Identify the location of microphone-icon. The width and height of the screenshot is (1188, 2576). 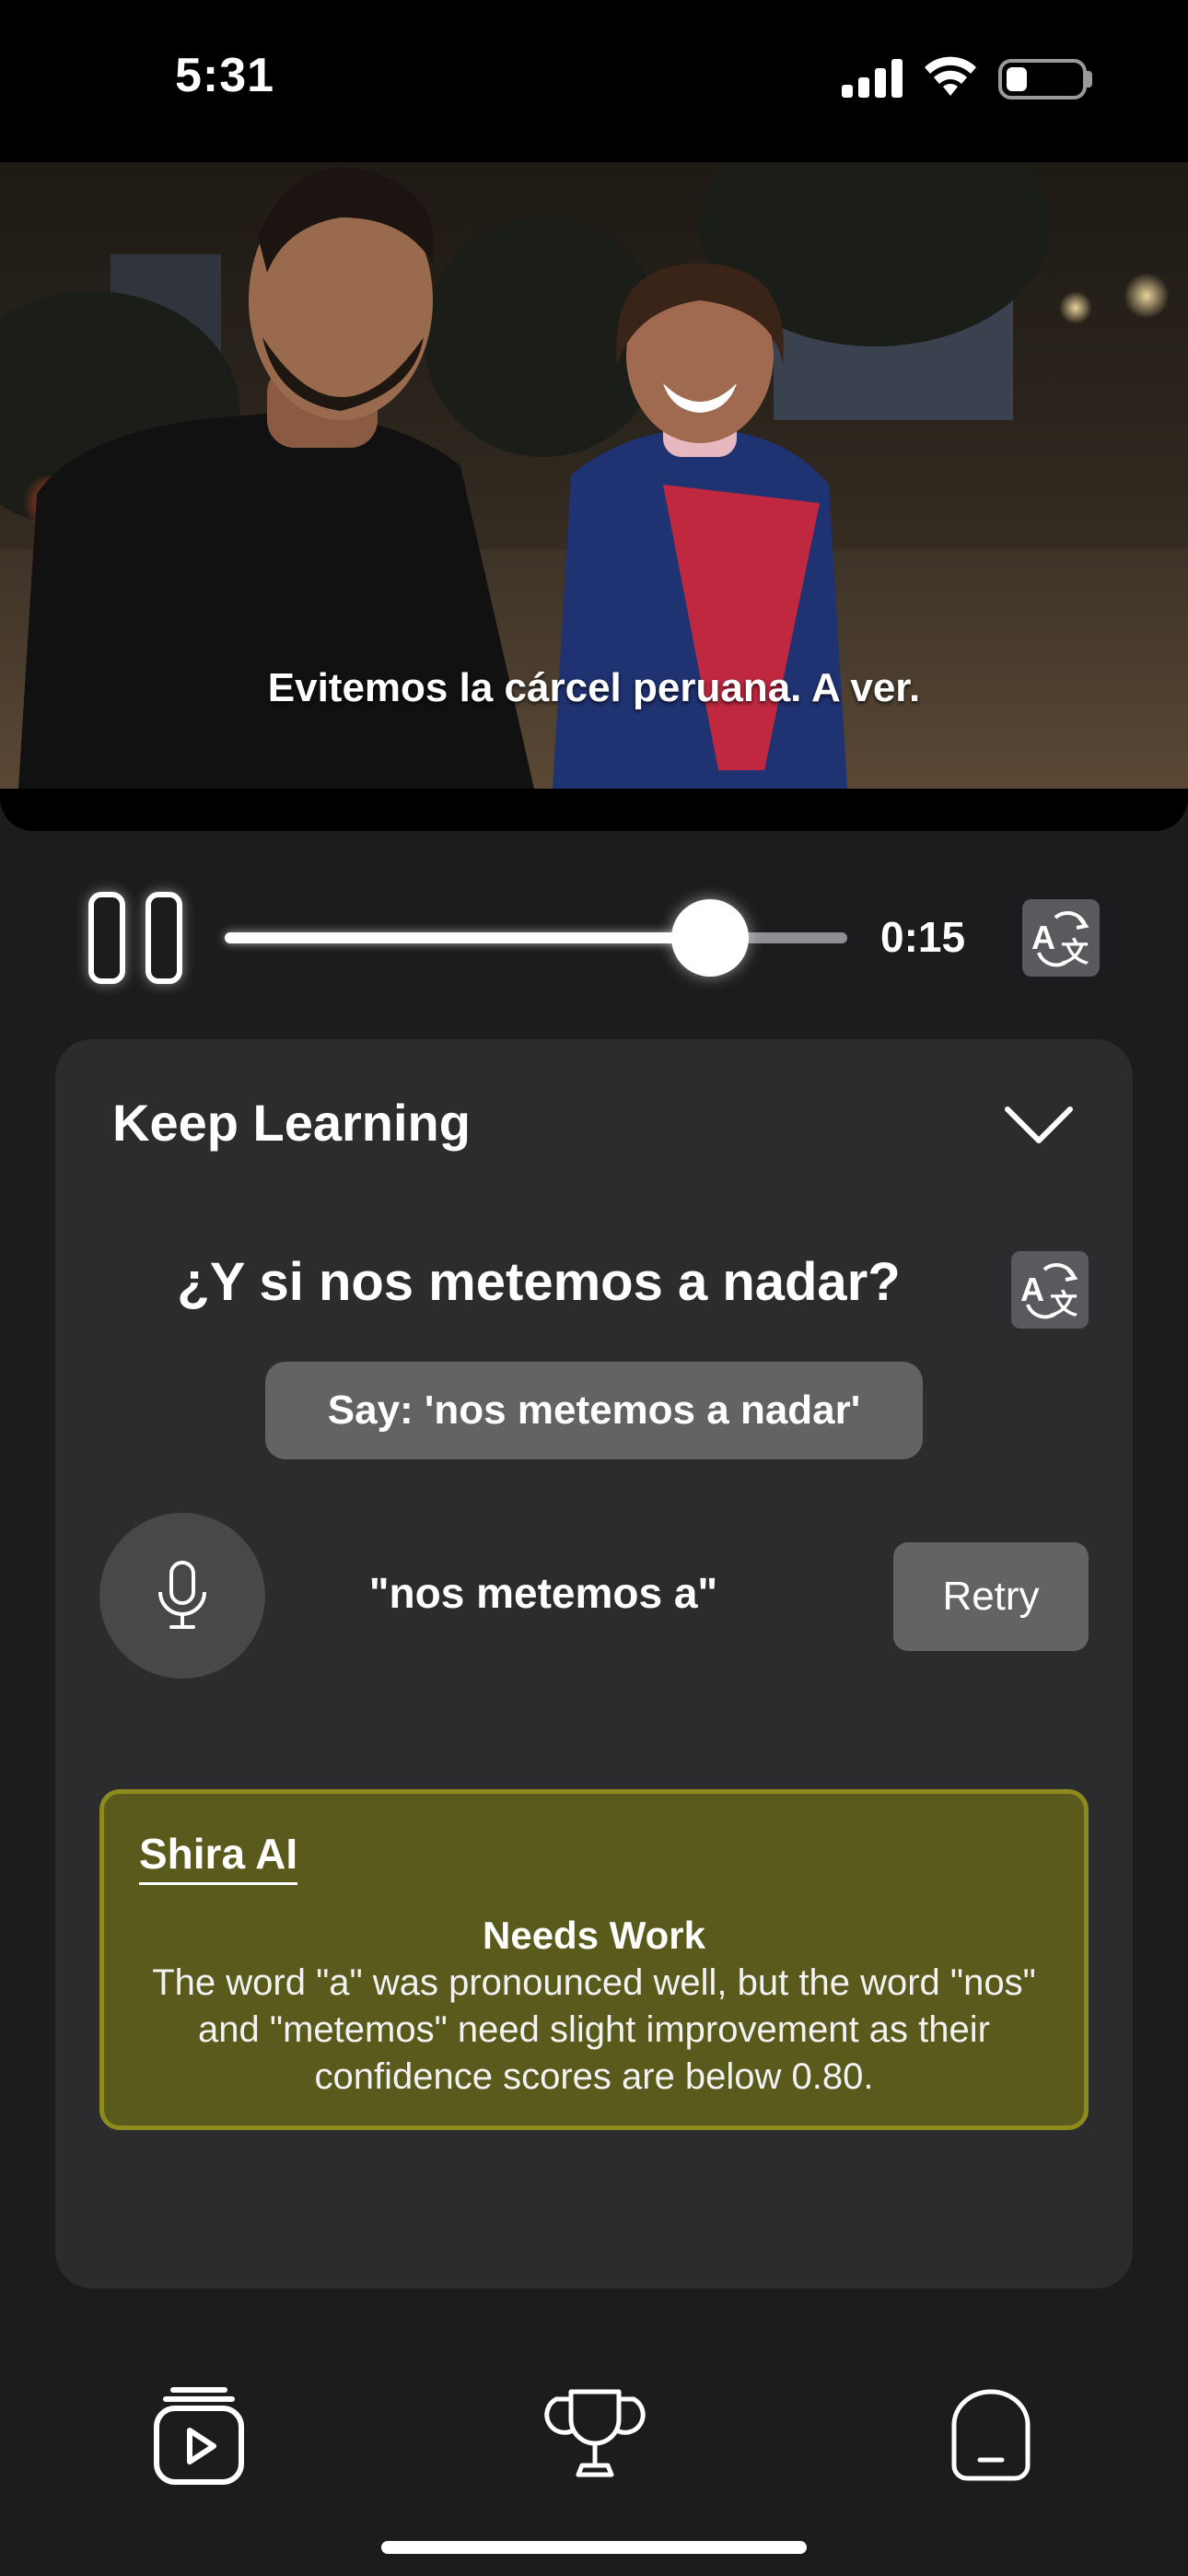
(182, 1595).